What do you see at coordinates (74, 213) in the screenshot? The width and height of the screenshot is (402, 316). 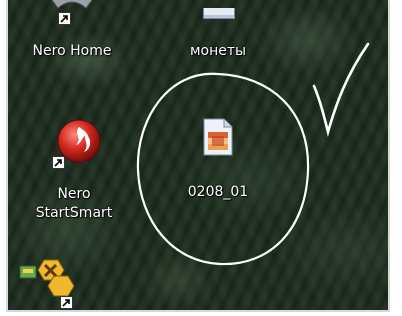 I see `icon-label-line-2: StartSmart` at bounding box center [74, 213].